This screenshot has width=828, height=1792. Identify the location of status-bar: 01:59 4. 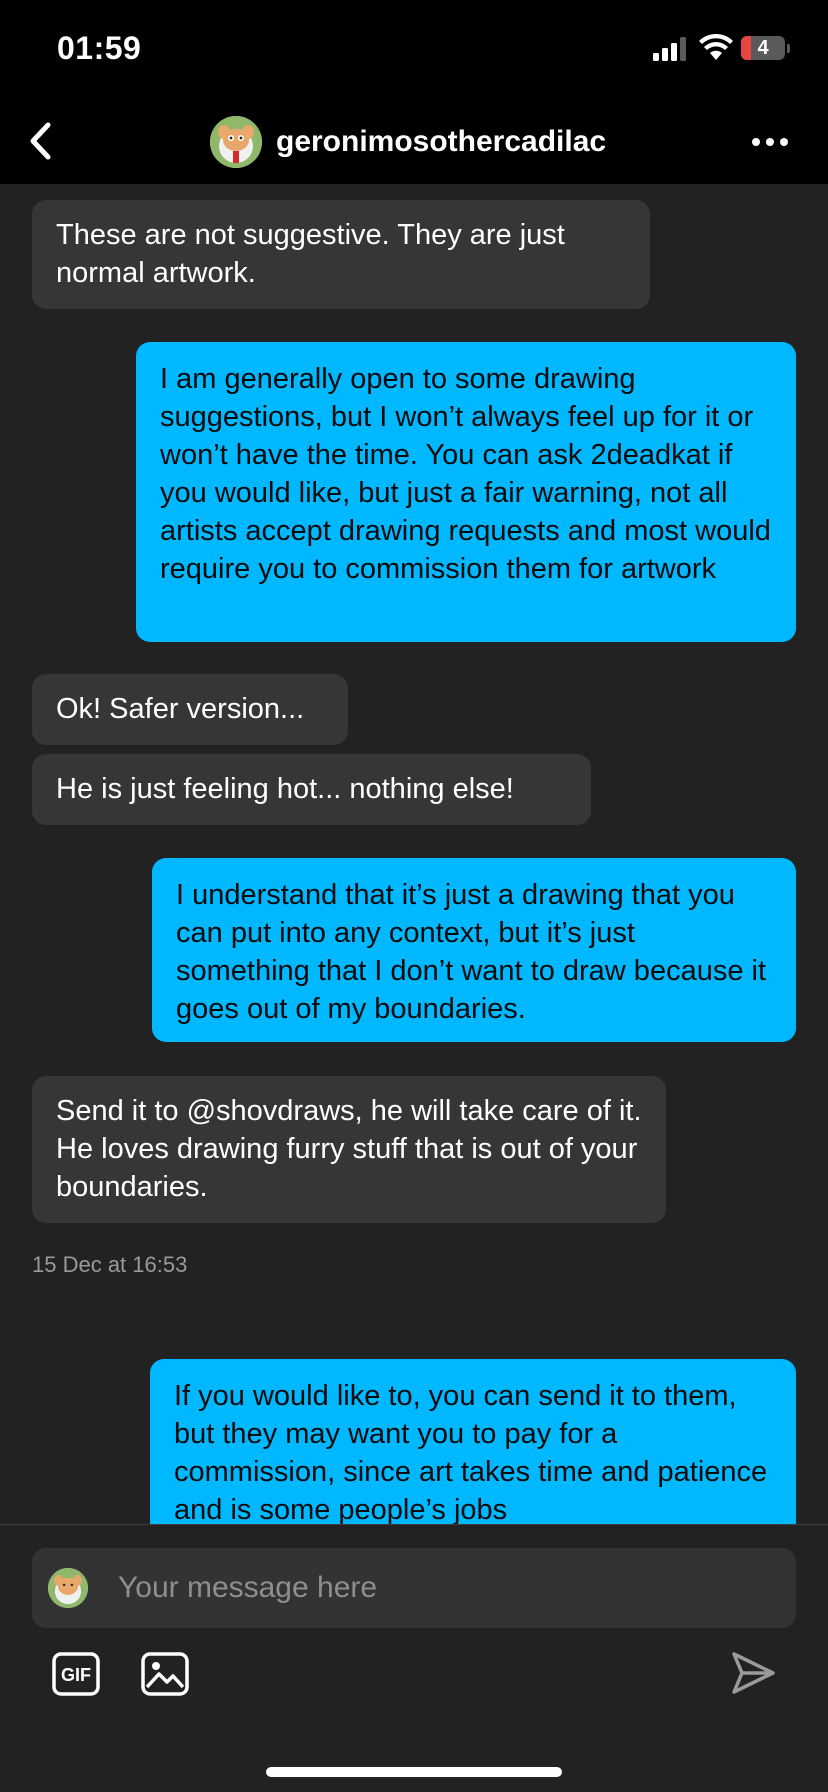
(414, 50).